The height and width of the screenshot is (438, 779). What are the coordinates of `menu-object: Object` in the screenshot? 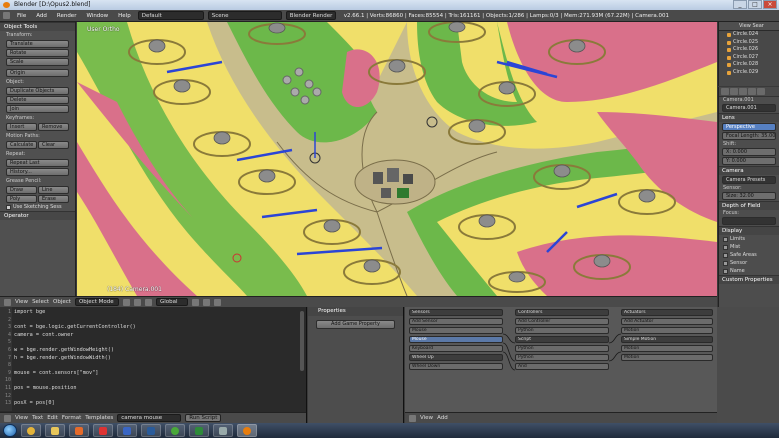 It's located at (62, 302).